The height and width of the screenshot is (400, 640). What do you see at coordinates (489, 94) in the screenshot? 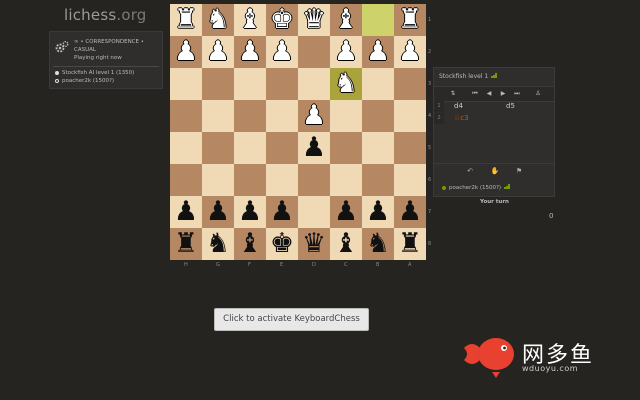
I see `prev-move-icon: ◀` at bounding box center [489, 94].